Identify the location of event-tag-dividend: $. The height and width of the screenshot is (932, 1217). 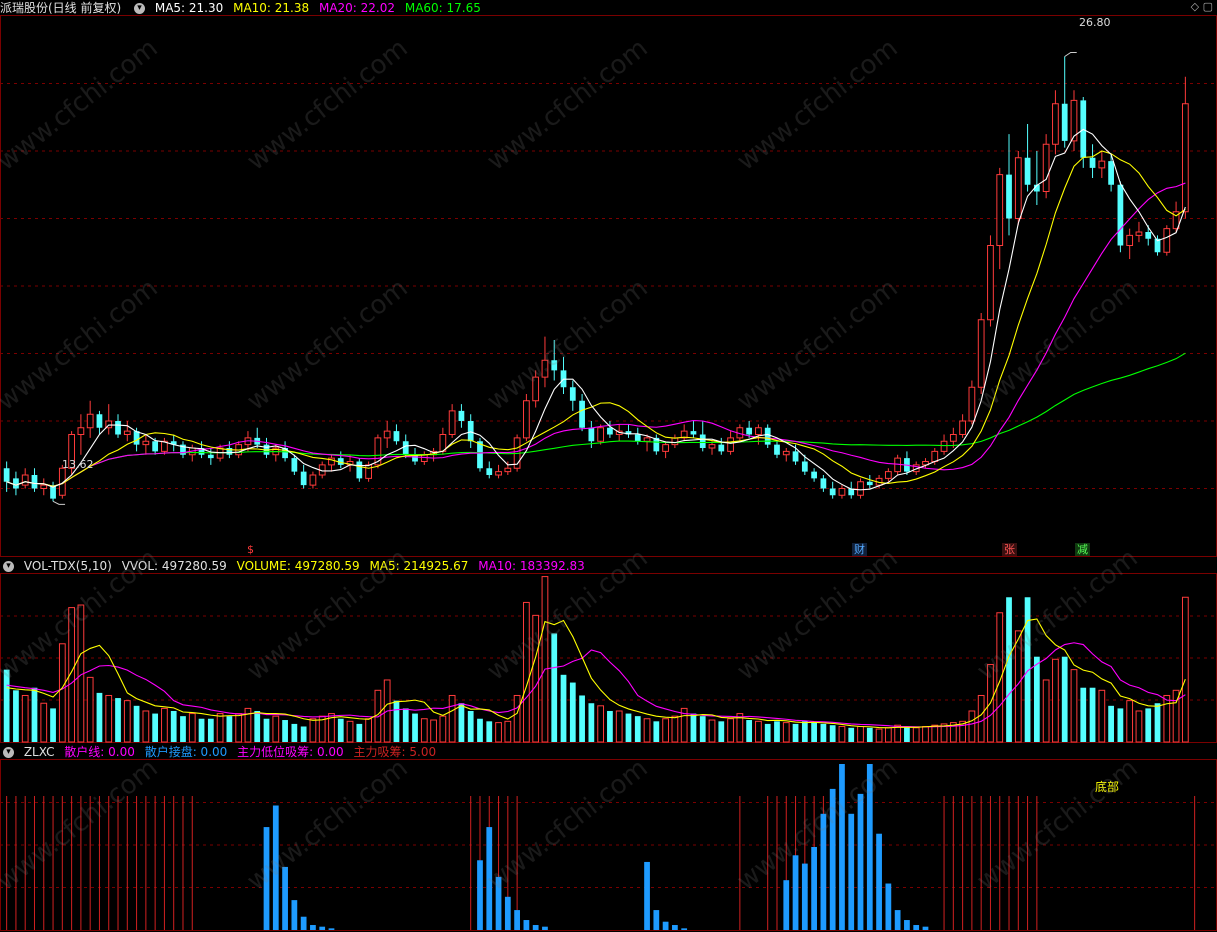
(250, 549).